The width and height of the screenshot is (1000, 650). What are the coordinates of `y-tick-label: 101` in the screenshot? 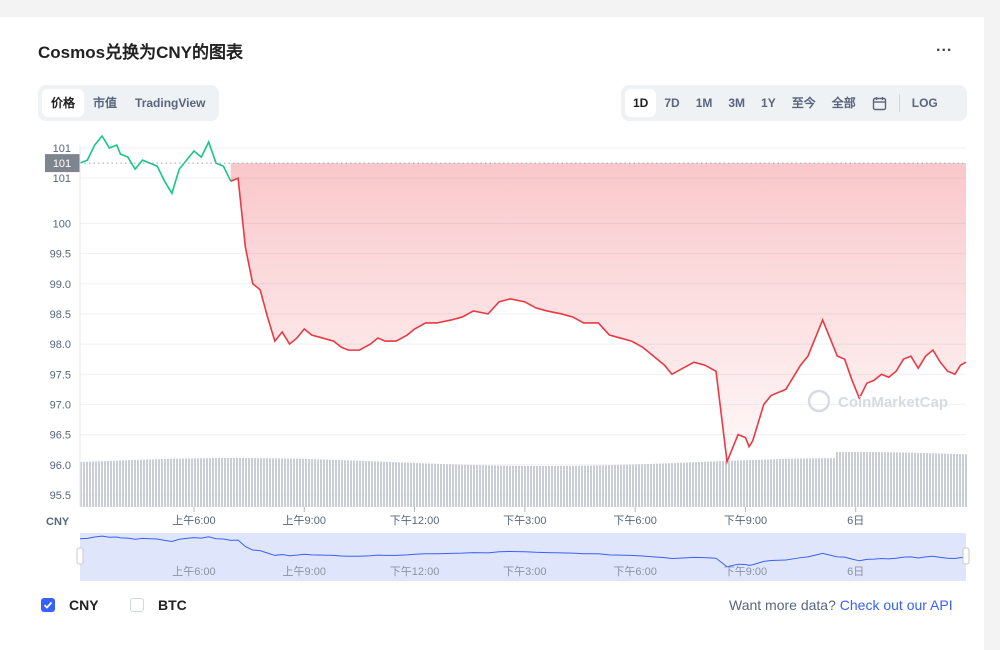 It's located at (62, 179).